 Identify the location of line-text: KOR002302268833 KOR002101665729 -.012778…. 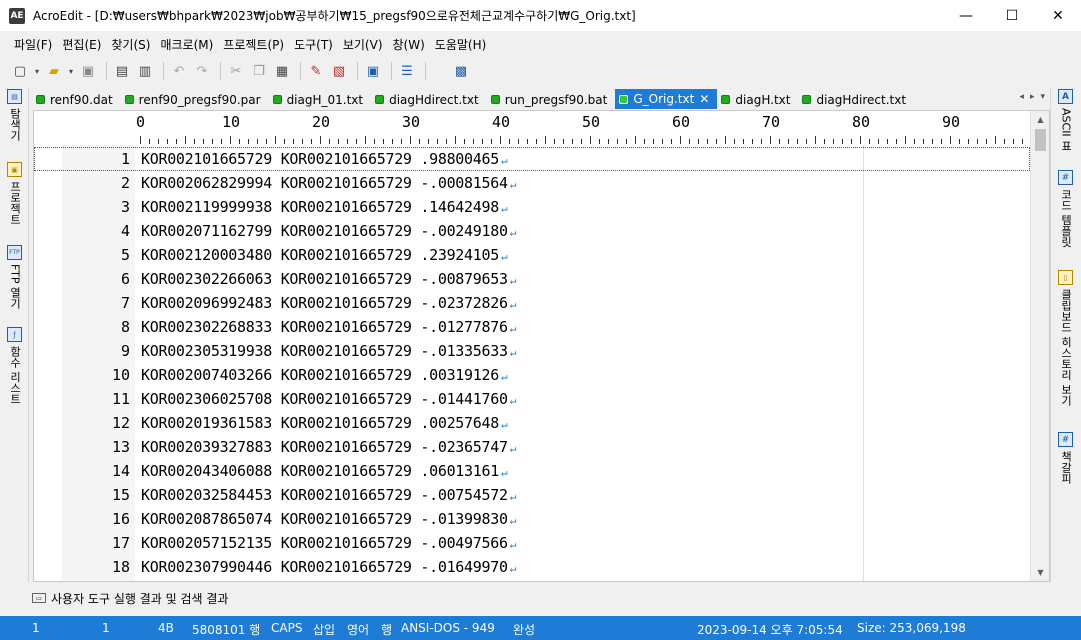
(328, 327).